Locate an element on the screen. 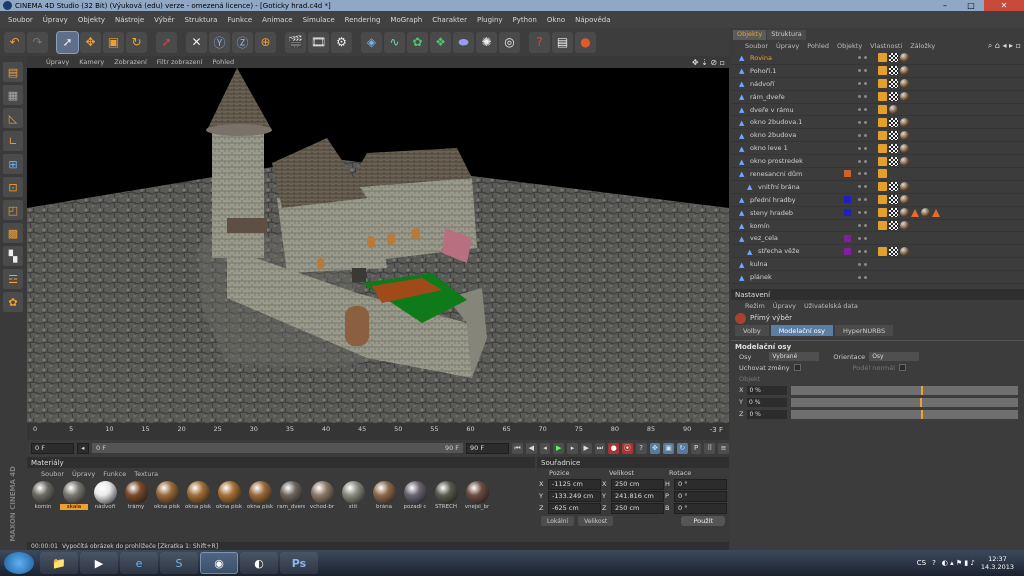  tri-tag-icon is located at coordinates (915, 212).